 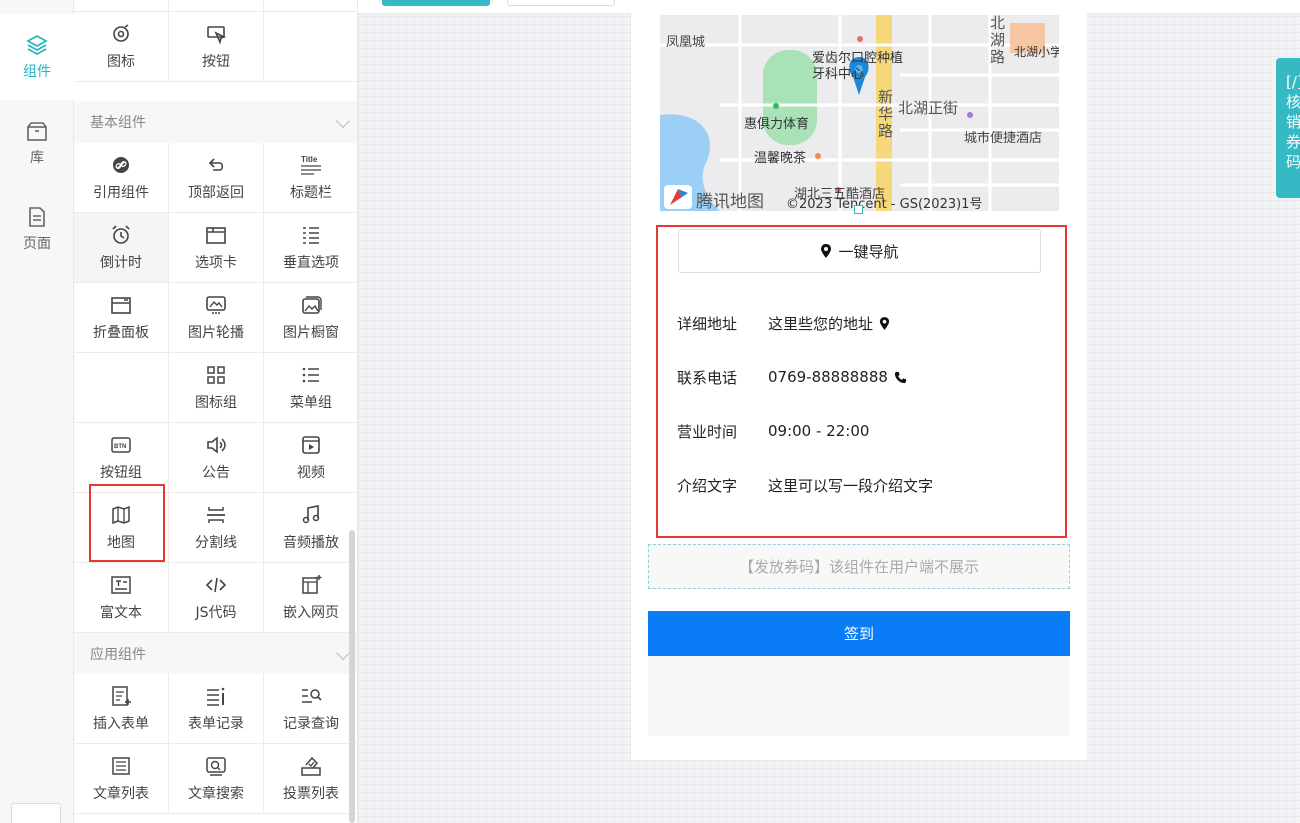 I want to click on component-tile: 插入表单, so click(x=121, y=709).